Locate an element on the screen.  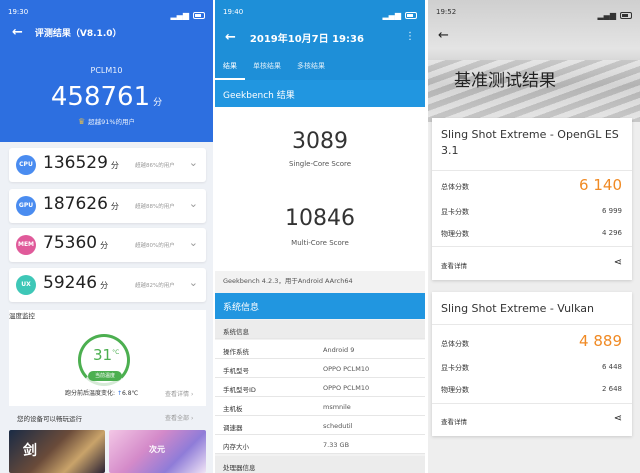
gpu-score-value: 187626 is located at coordinates (75, 204).